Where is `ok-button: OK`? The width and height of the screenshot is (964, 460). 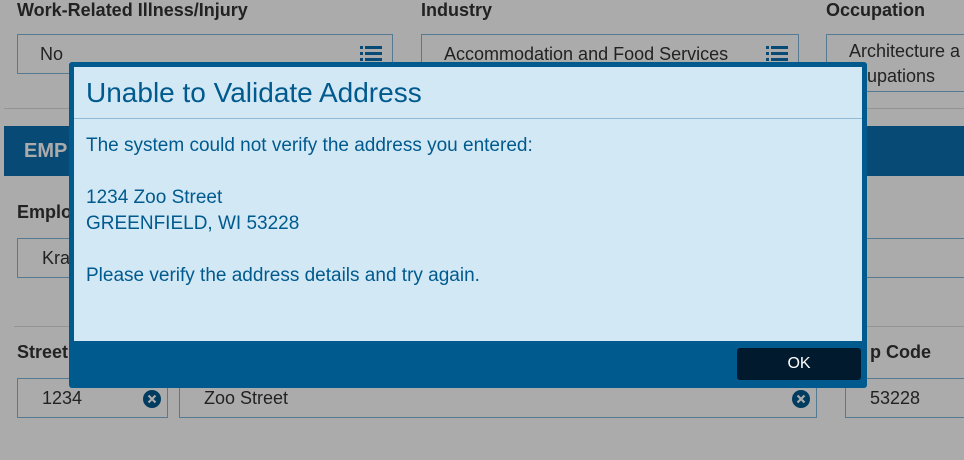
ok-button: OK is located at coordinates (799, 364).